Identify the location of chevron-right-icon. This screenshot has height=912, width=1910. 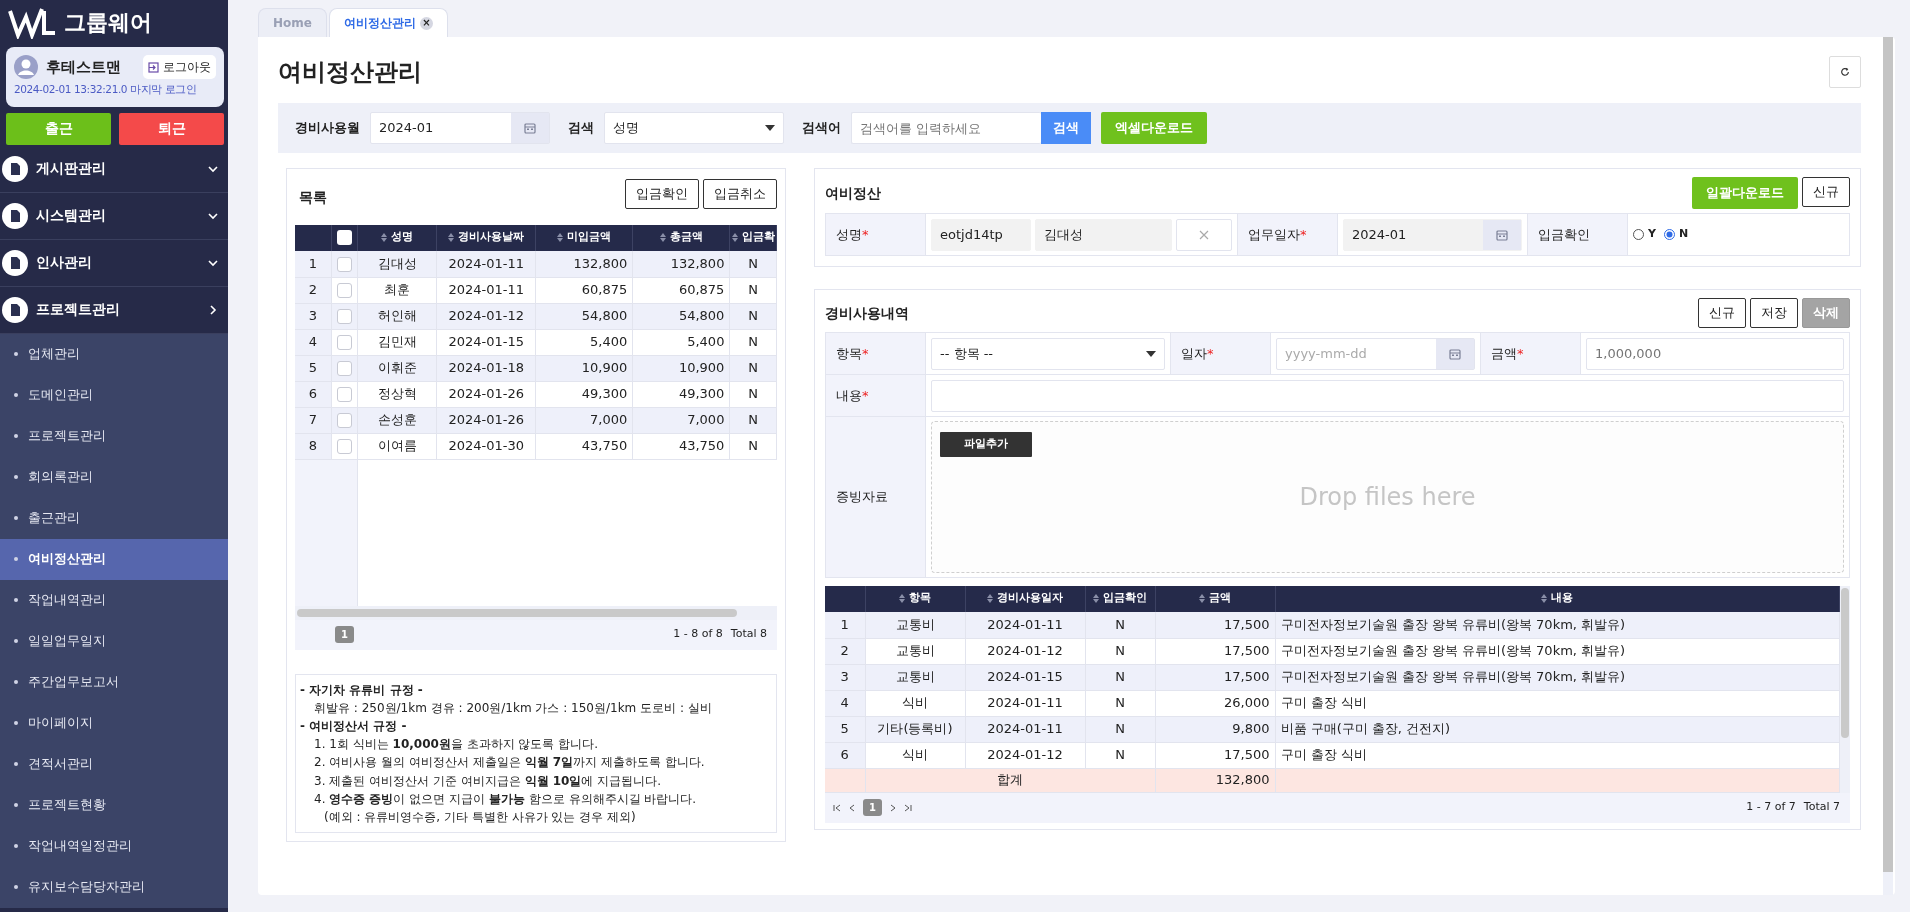
(893, 807).